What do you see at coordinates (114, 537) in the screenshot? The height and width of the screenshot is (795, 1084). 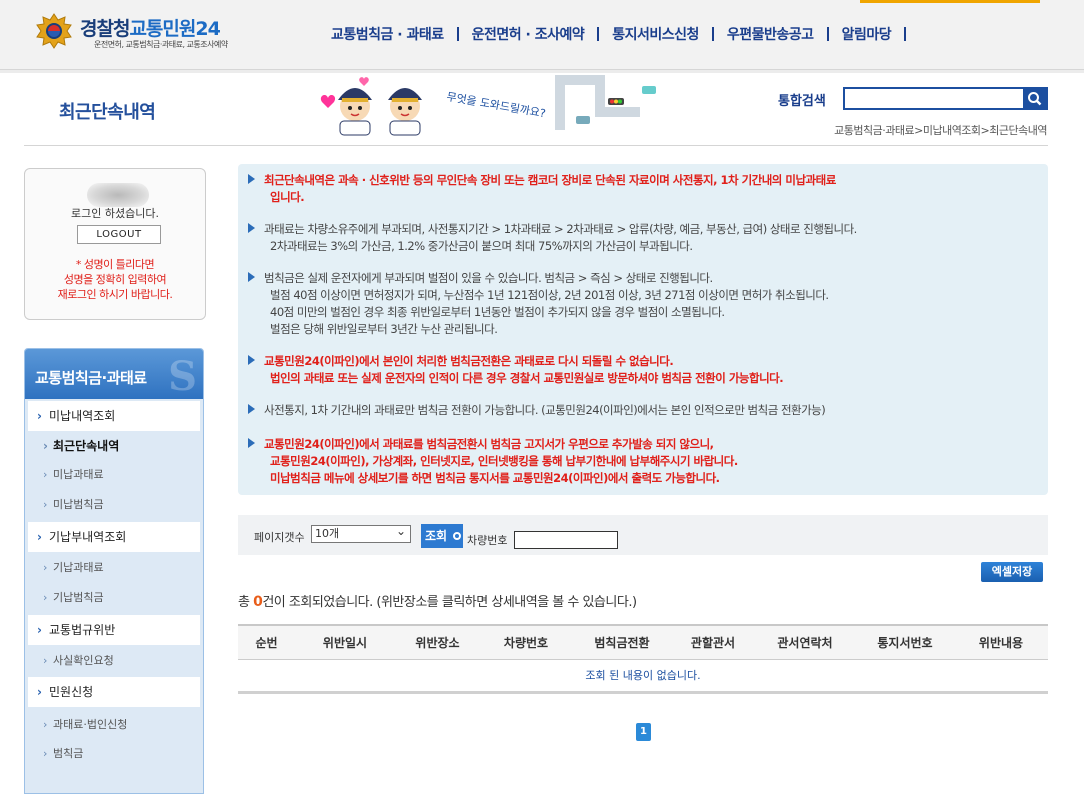 I see `sidebar-item: 기납부내역조회` at bounding box center [114, 537].